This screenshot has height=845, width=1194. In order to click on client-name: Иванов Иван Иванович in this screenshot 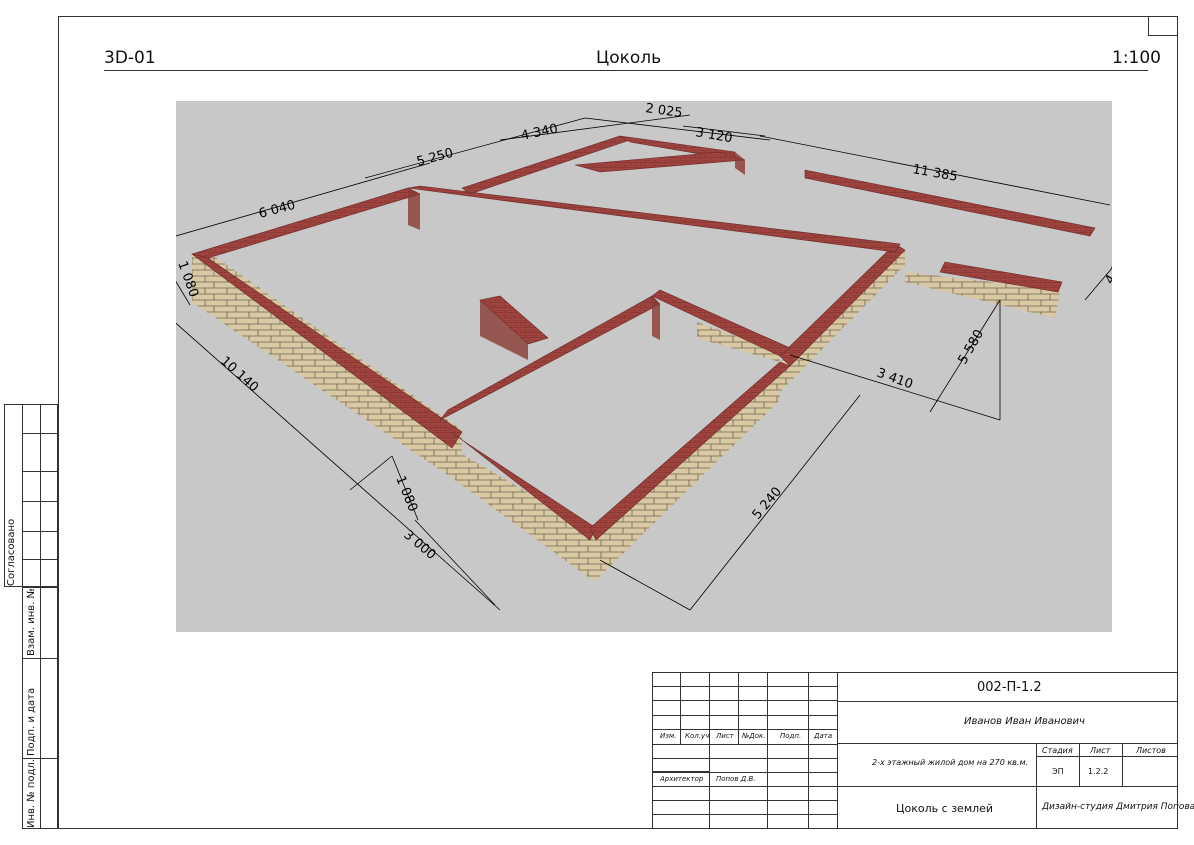, I will do `click(1024, 721)`.